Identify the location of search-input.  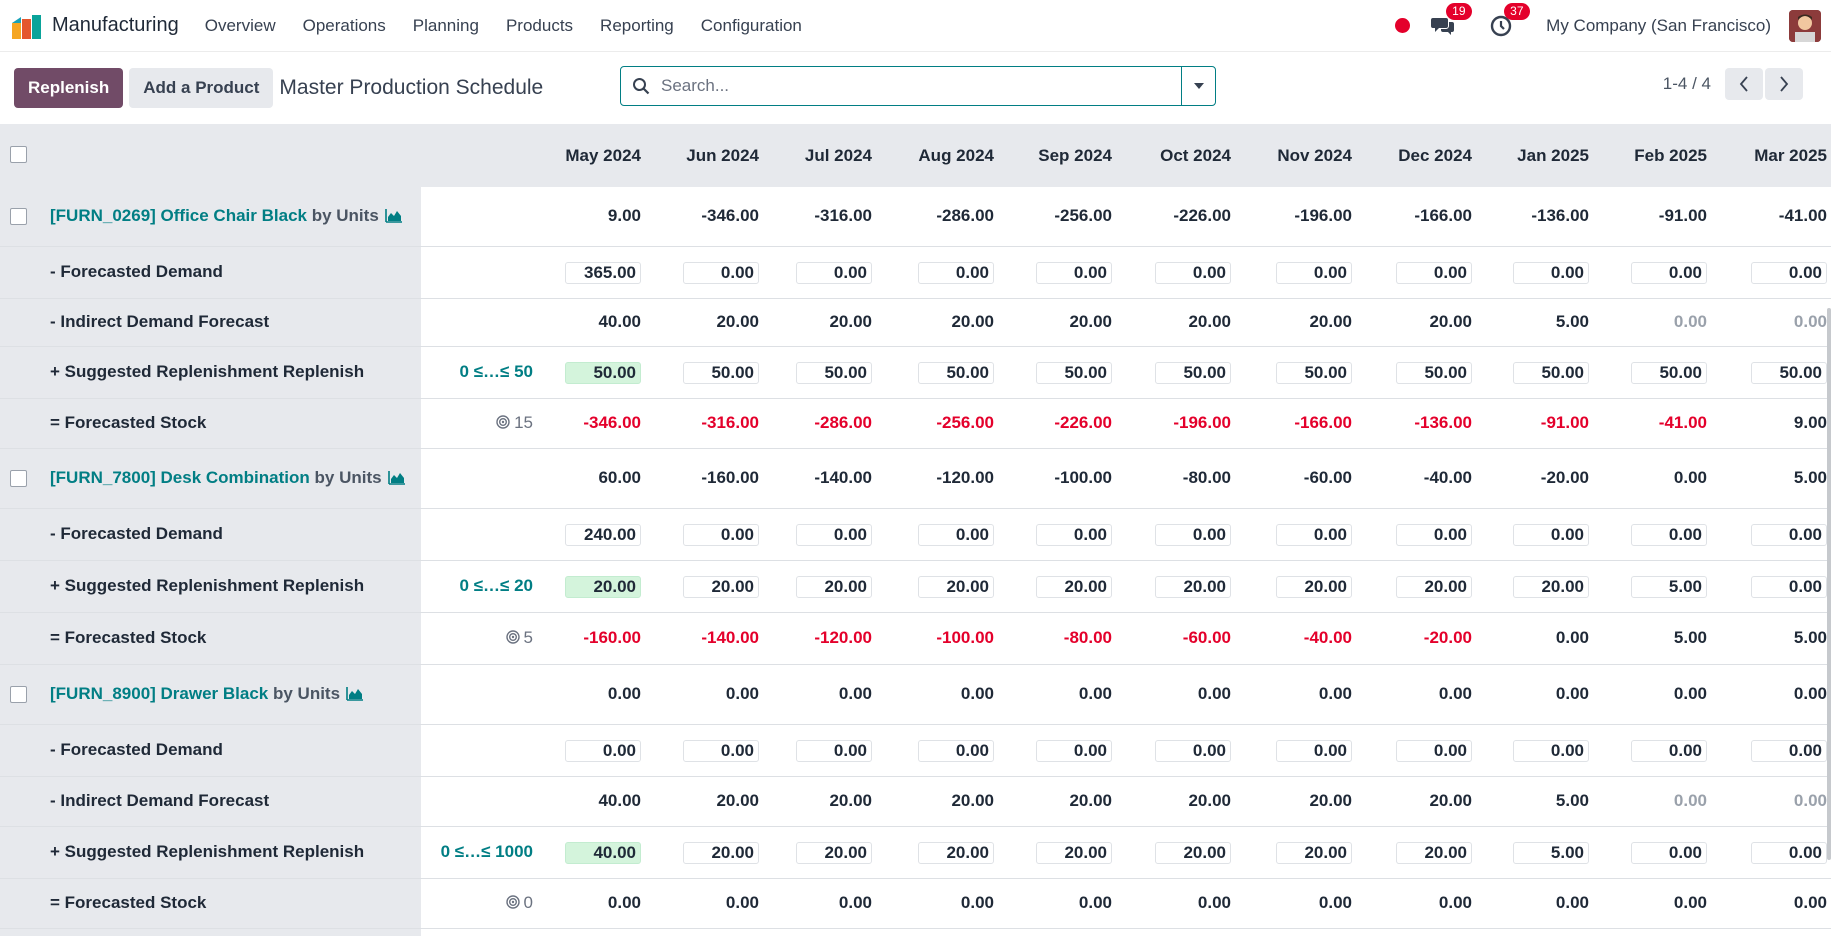
(921, 86).